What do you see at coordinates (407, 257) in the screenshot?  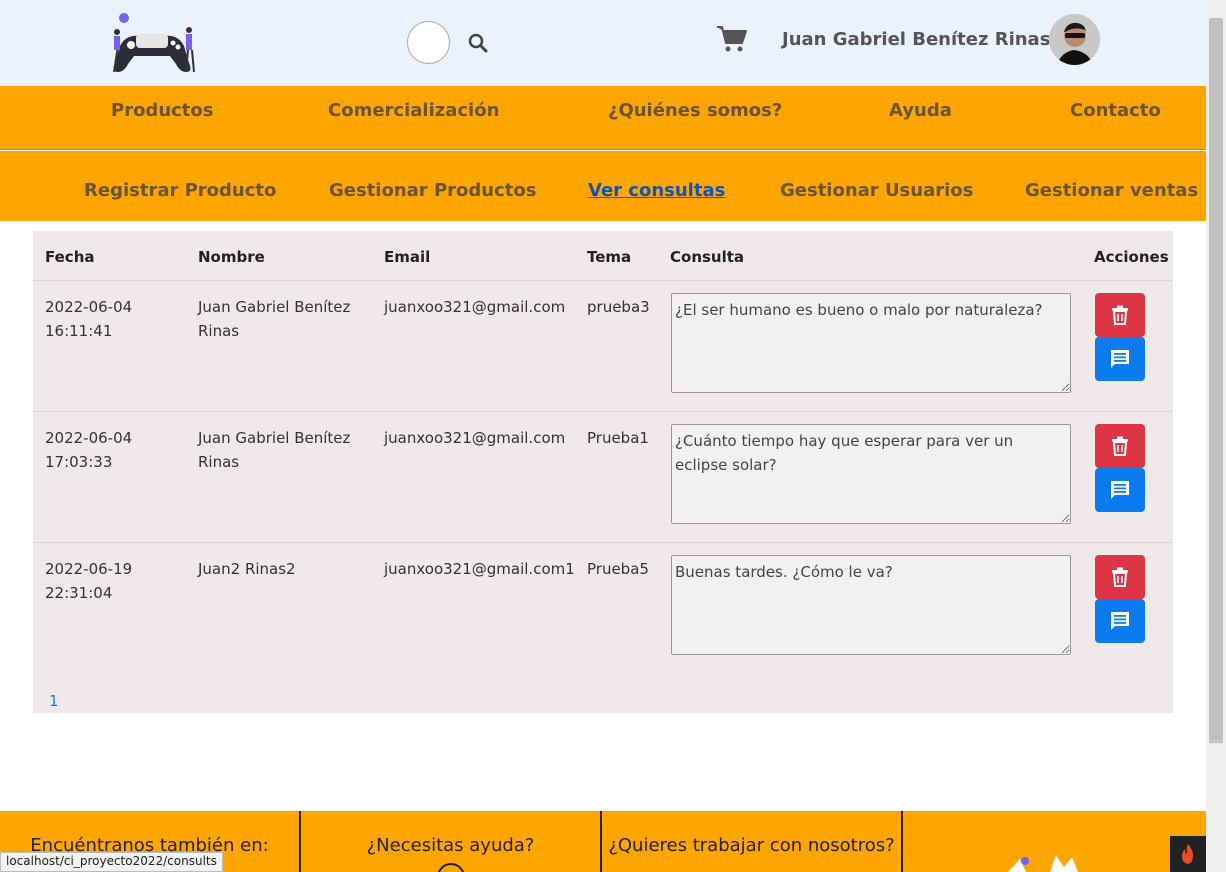 I see `column-header-email: Email` at bounding box center [407, 257].